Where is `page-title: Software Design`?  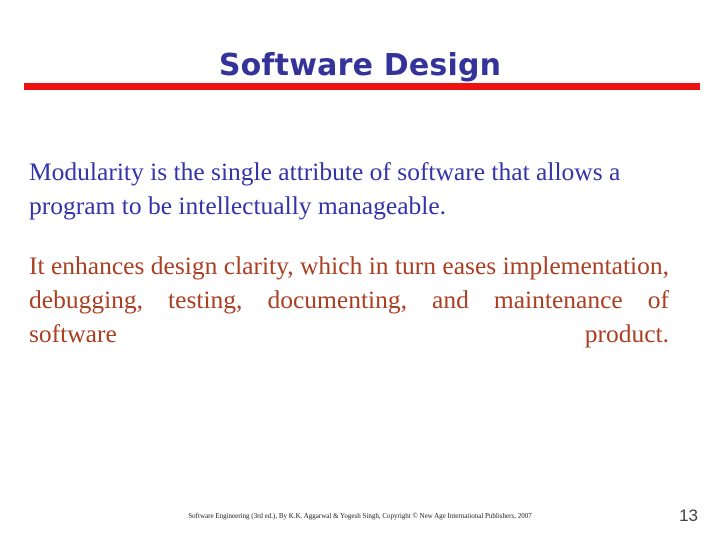 page-title: Software Design is located at coordinates (360, 66).